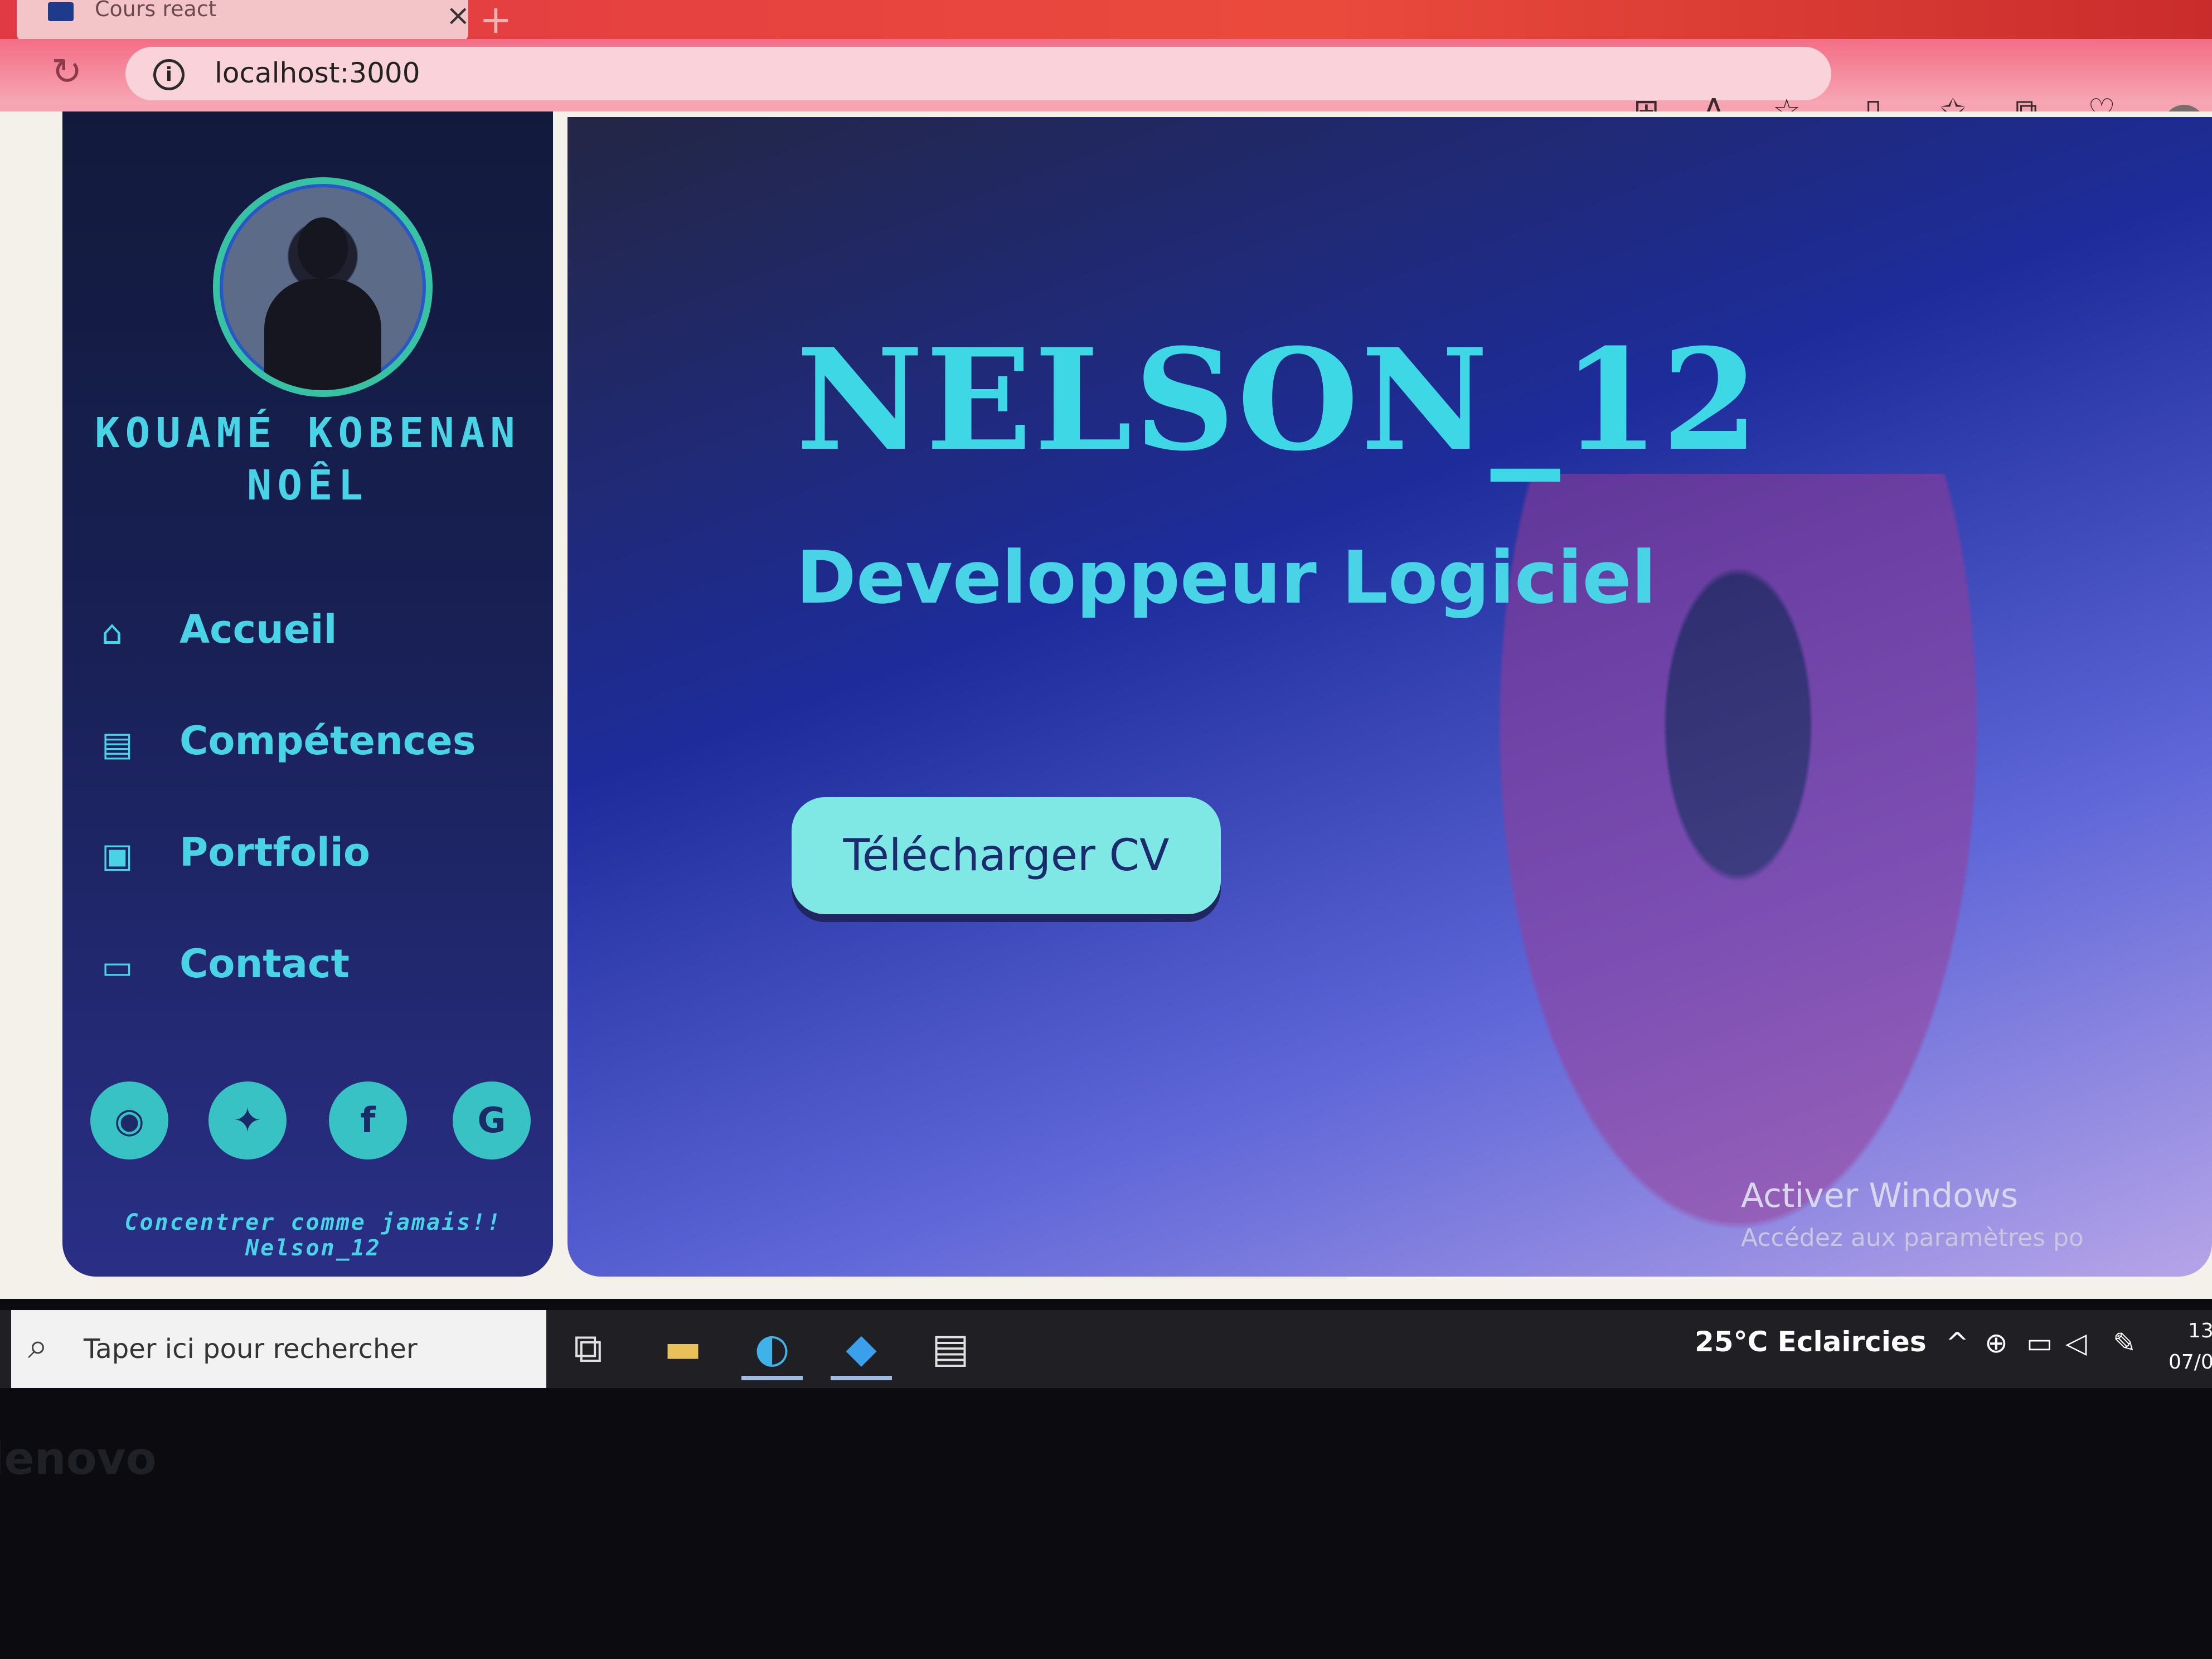 Image resolution: width=2212 pixels, height=1659 pixels. I want to click on profile-name: KOUAMÉ KOBENAN NOÊL, so click(308, 459).